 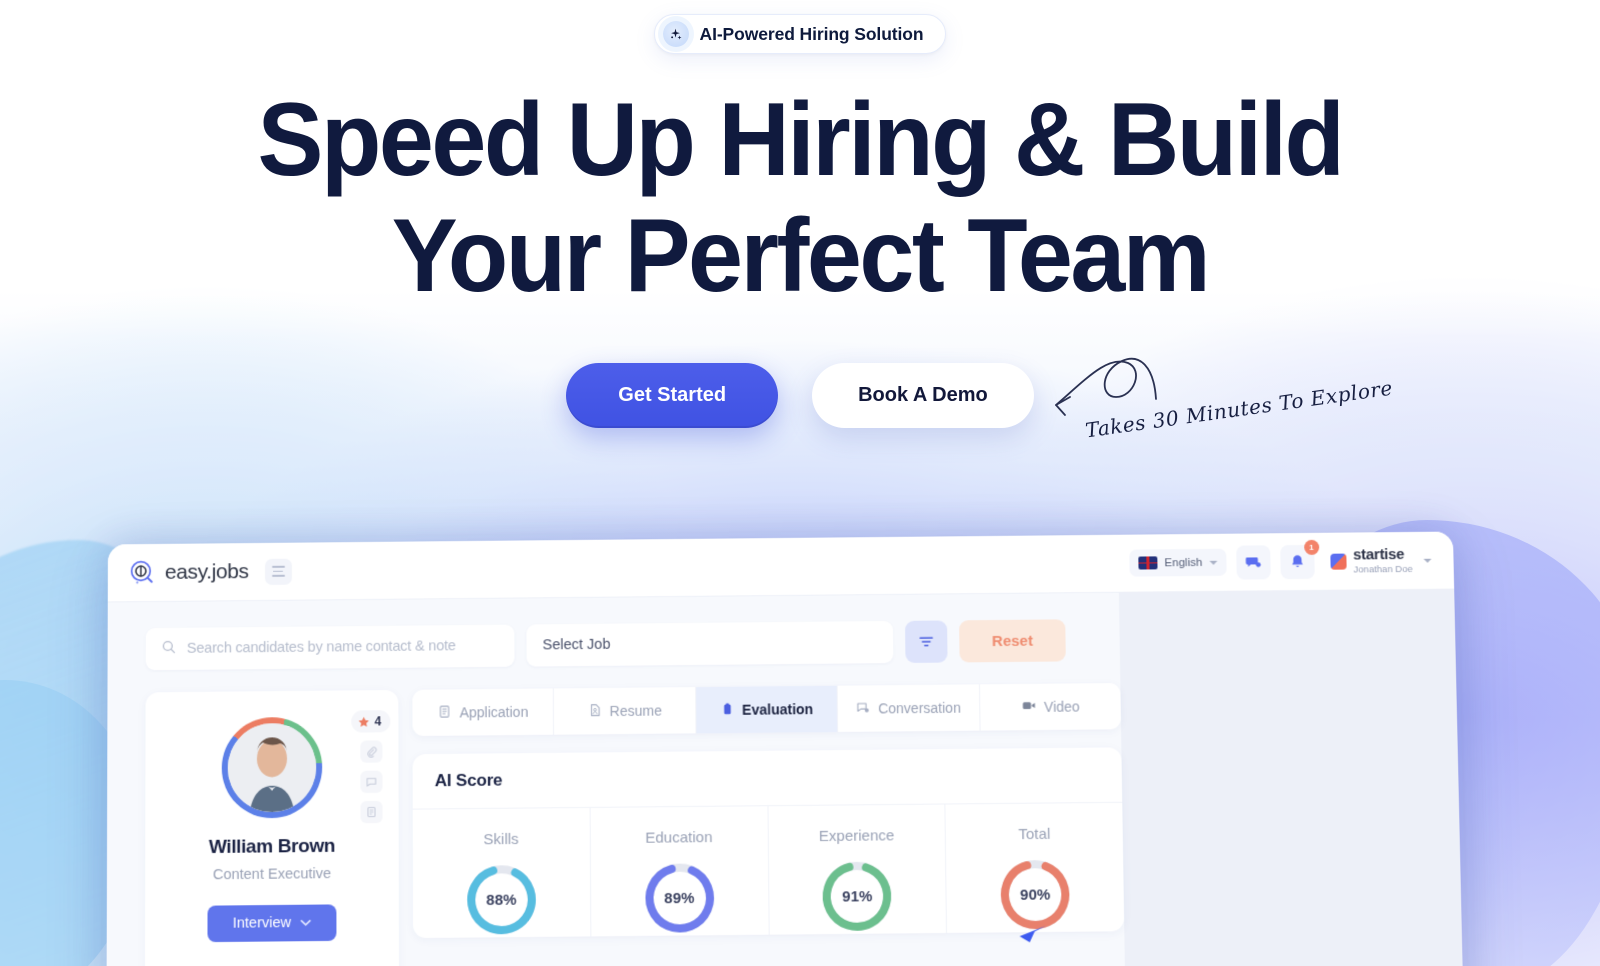 I want to click on donut-experience: 91%, so click(x=857, y=897).